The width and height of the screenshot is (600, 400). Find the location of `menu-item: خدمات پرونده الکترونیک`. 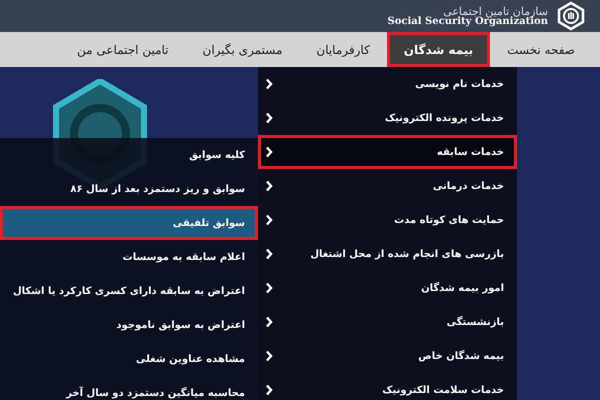

menu-item: خدمات پرونده الکترونیک is located at coordinates (387, 118).